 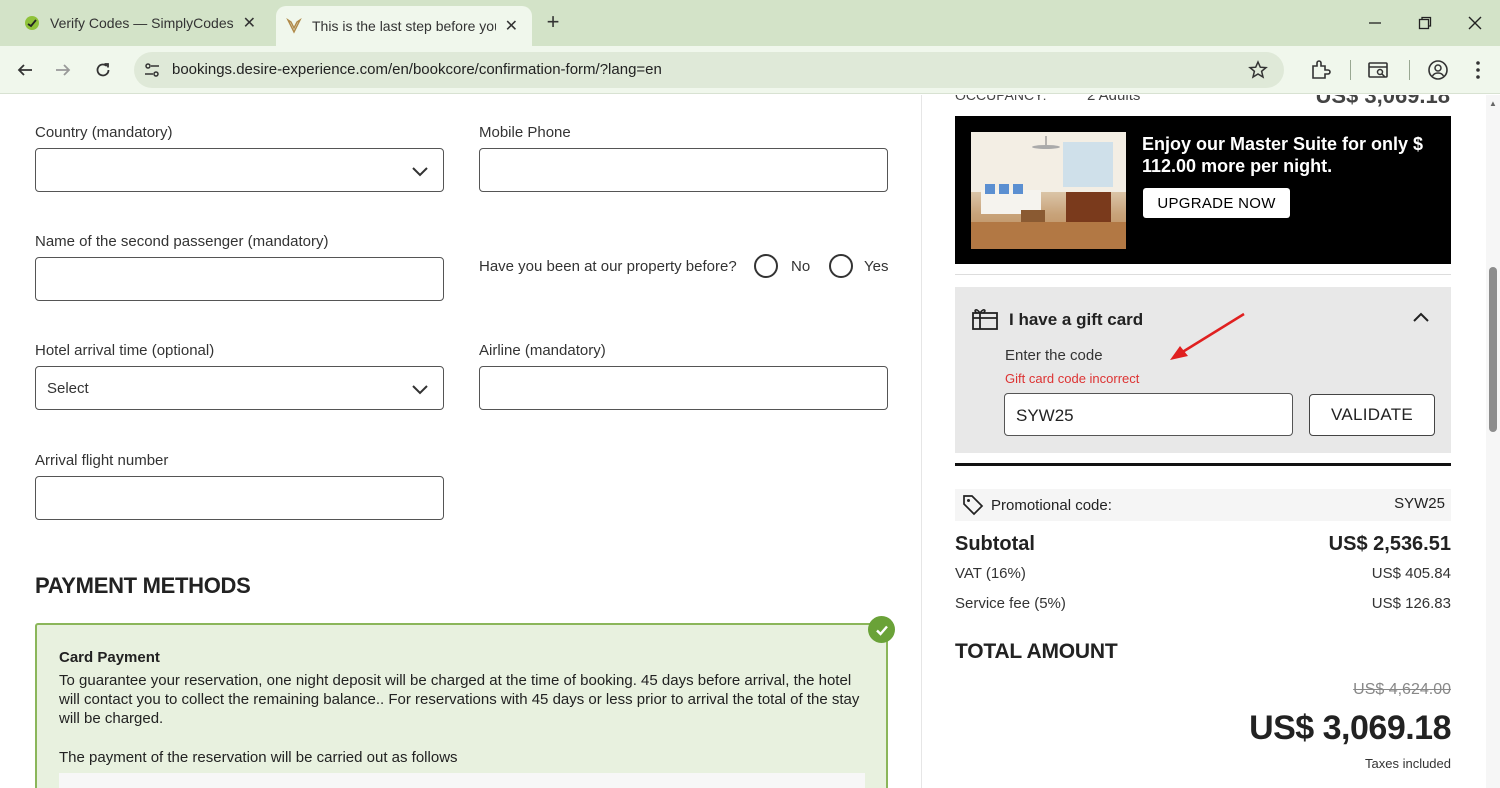 I want to click on occupancy-price: US$ 3,069.18, so click(x=1382, y=101).